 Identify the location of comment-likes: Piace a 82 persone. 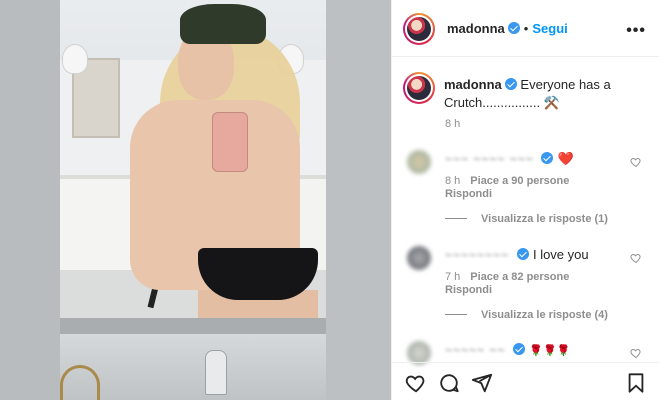
(519, 277).